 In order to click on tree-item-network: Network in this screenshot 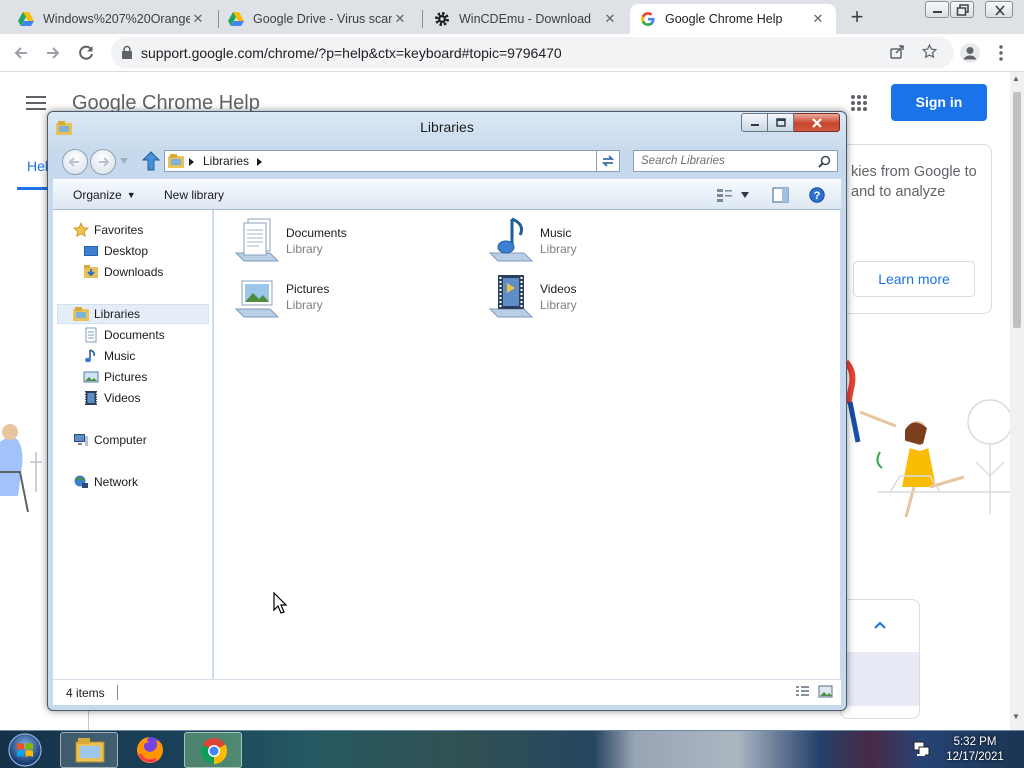, I will do `click(105, 482)`.